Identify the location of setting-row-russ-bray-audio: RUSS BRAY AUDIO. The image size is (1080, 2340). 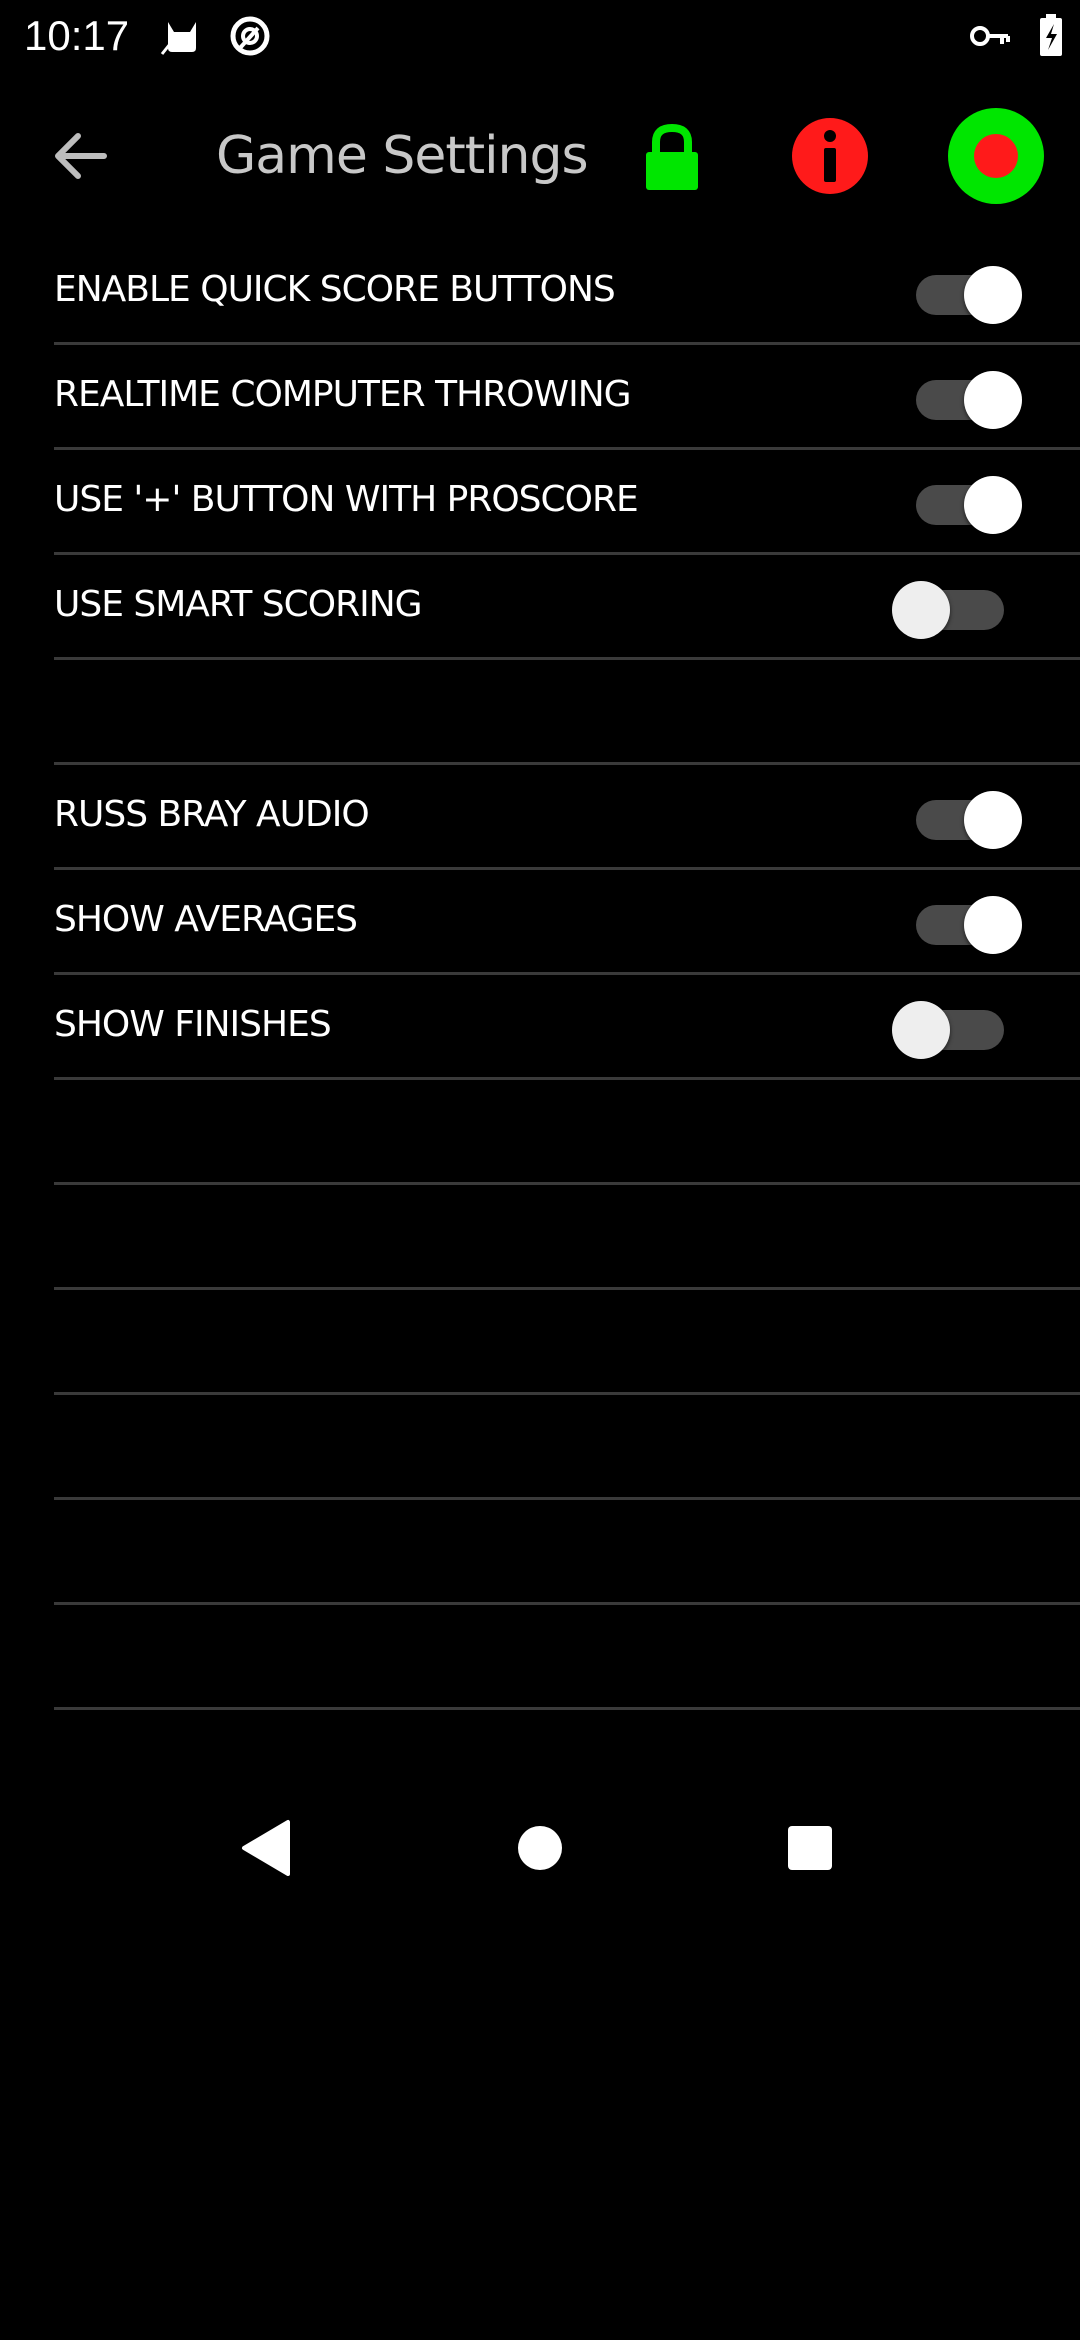
(567, 817).